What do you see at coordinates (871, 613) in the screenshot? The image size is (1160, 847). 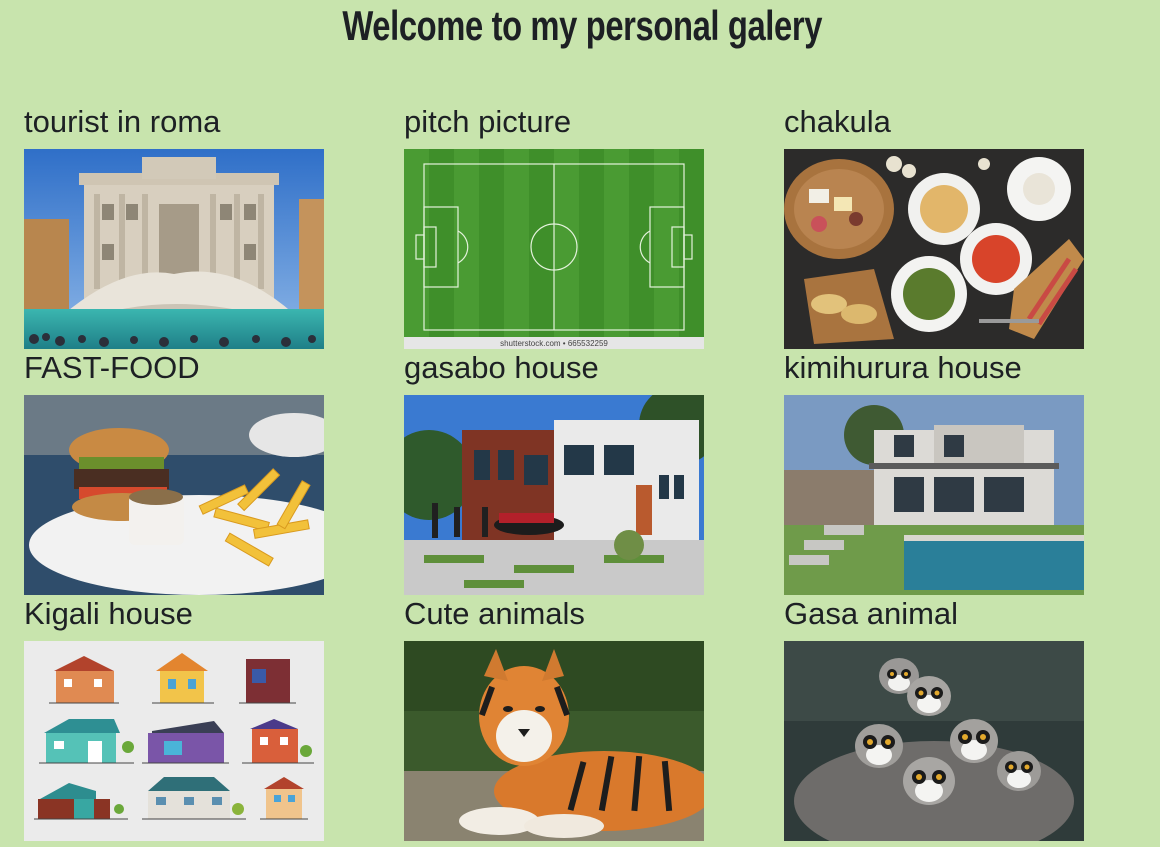 I see `card-title: Gasa animal` at bounding box center [871, 613].